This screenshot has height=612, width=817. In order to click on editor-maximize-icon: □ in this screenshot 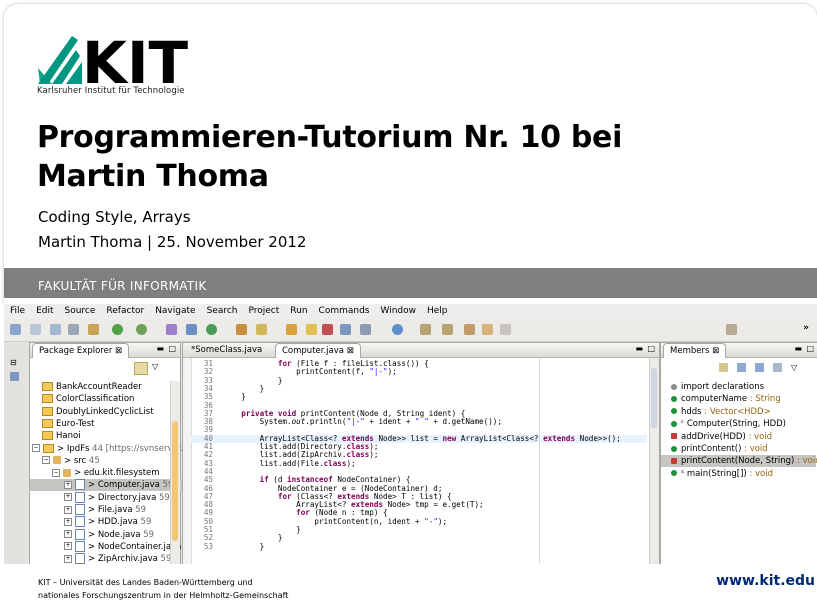, I will do `click(651, 348)`.